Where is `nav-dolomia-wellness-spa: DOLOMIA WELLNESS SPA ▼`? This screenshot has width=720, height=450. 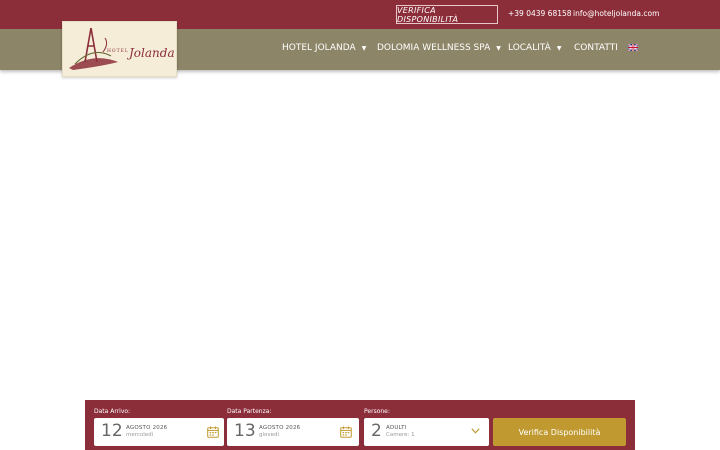 nav-dolomia-wellness-spa: DOLOMIA WELLNESS SPA ▼ is located at coordinates (439, 48).